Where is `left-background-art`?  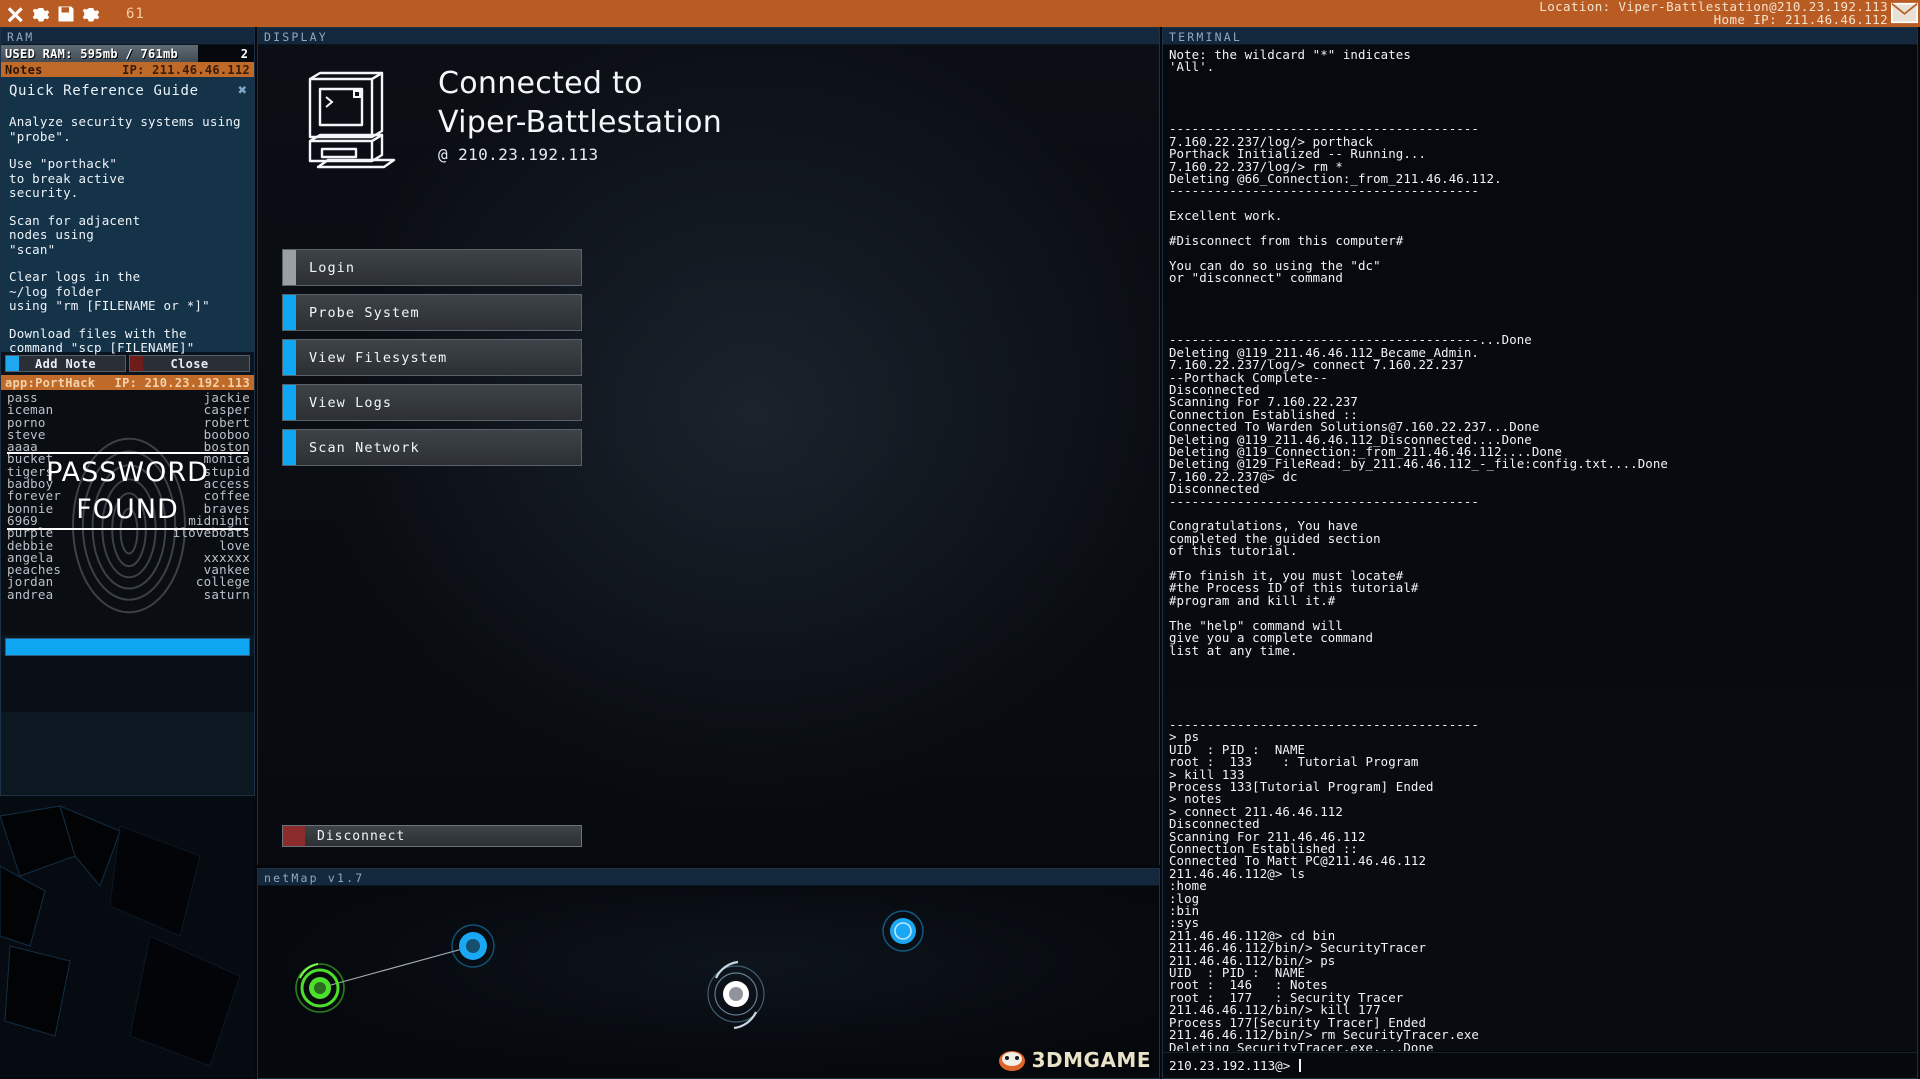 left-background-art is located at coordinates (127, 937).